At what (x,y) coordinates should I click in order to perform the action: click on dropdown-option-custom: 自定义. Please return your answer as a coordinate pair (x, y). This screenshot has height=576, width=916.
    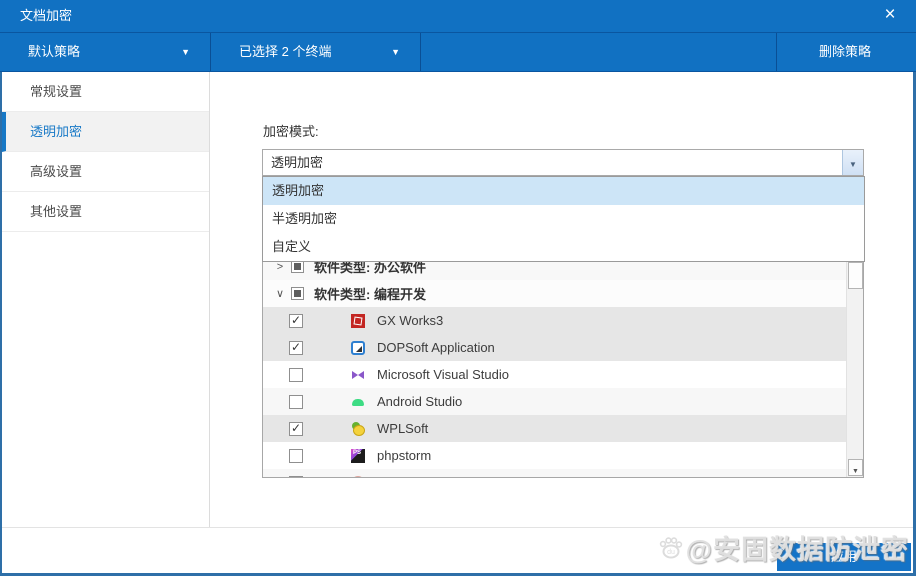
    Looking at the image, I should click on (563, 247).